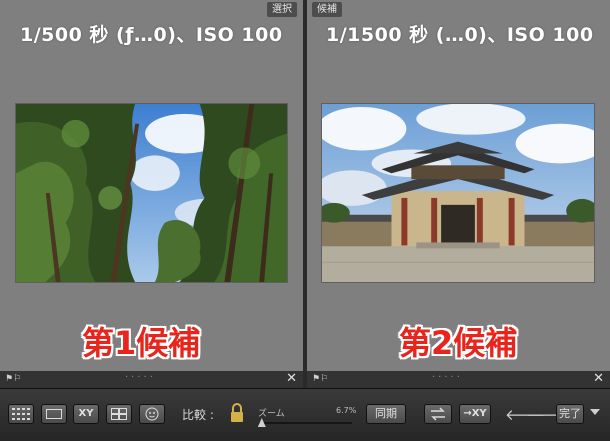 The image size is (610, 441). Describe the element at coordinates (305, 414) in the screenshot. I see `bottom-toolbar: XY 比較 : ズーム 6.7% 同期 →XY 🡐 🡒 完了` at that location.